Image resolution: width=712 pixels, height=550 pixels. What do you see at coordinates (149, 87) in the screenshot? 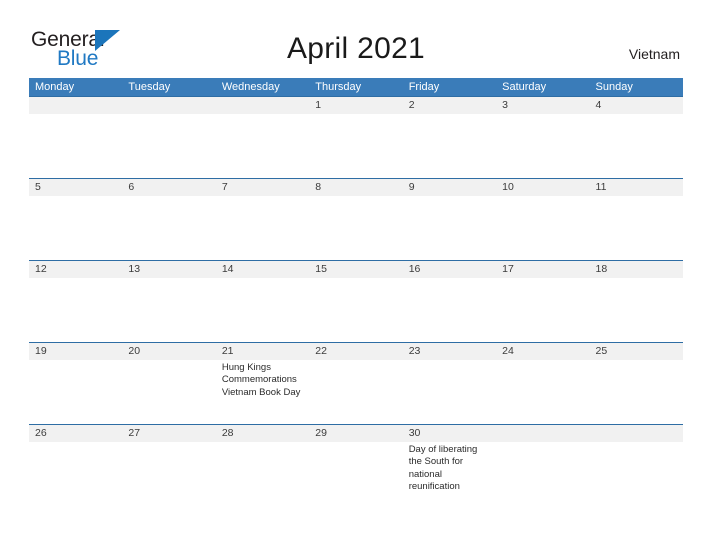
I see `weekday-header-tuesday: Tuesday` at bounding box center [149, 87].